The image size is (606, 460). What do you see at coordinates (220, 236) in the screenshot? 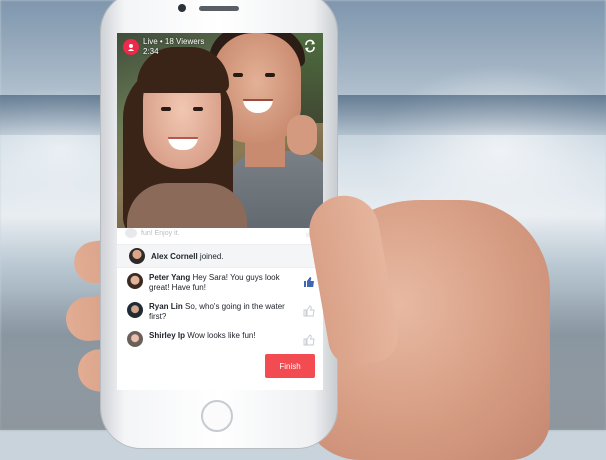
I see `faded-comment: fun! Enjoy it.` at bounding box center [220, 236].